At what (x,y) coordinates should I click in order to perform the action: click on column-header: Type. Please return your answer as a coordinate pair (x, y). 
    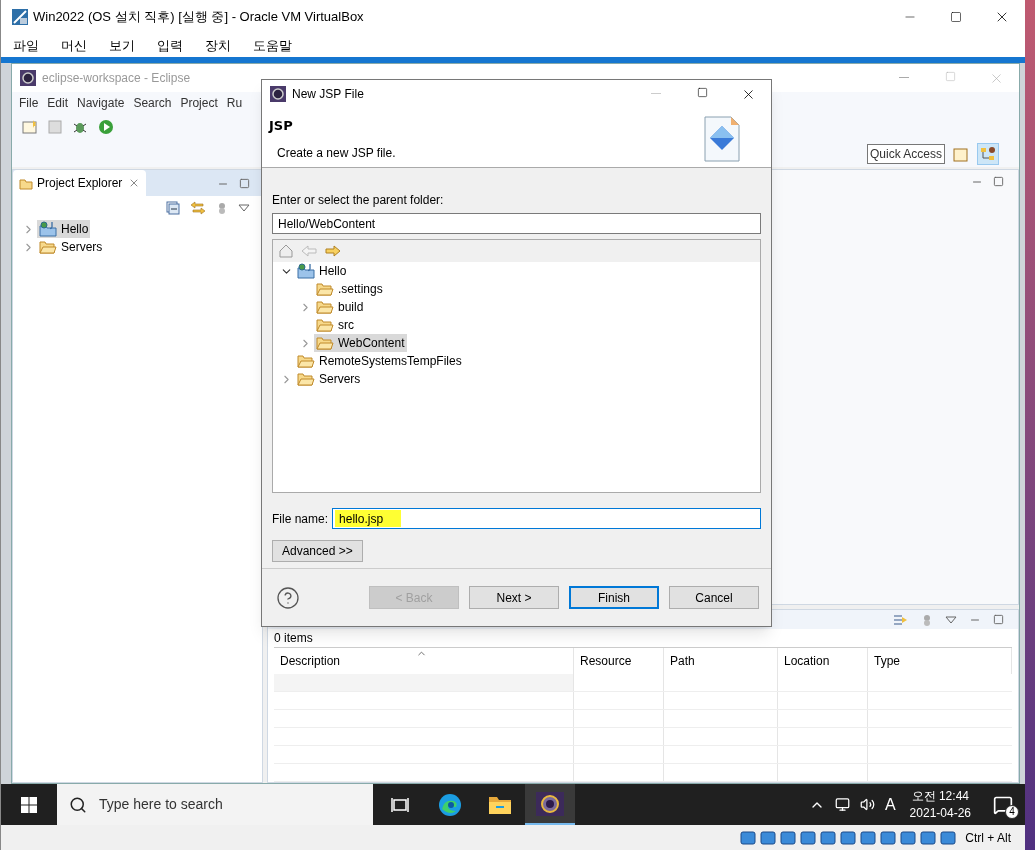
    Looking at the image, I should click on (940, 661).